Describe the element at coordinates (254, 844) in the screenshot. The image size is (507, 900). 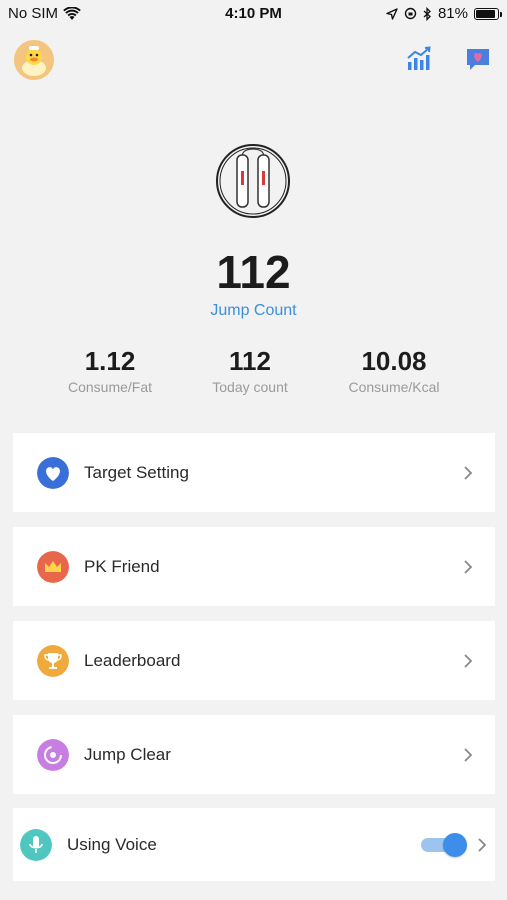
I see `menu-item-using-voice: Using Voice` at that location.